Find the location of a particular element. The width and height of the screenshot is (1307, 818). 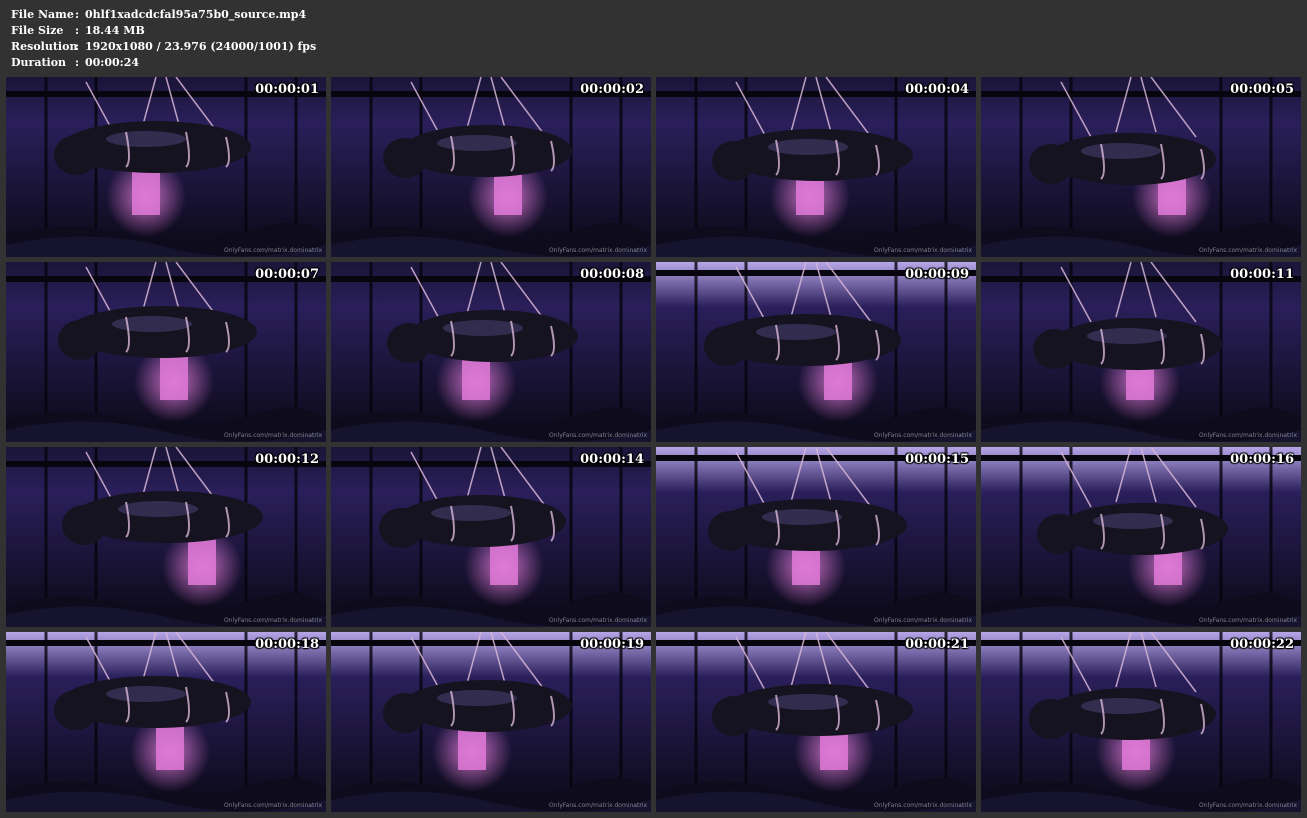

thumbnail-timestamp: 00:00:01 is located at coordinates (287, 89).